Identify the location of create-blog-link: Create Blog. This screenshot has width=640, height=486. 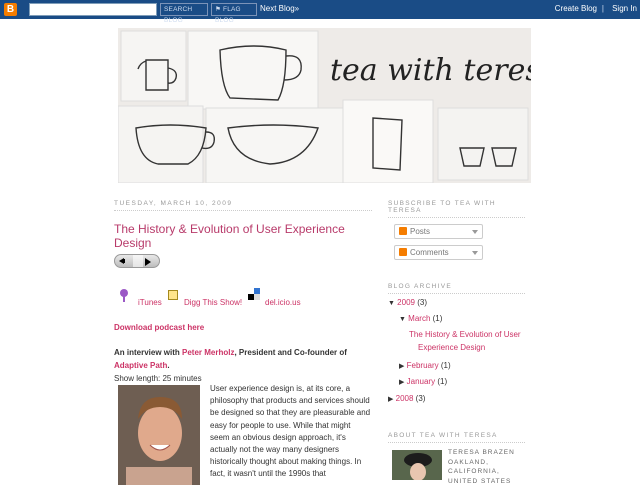
(576, 8).